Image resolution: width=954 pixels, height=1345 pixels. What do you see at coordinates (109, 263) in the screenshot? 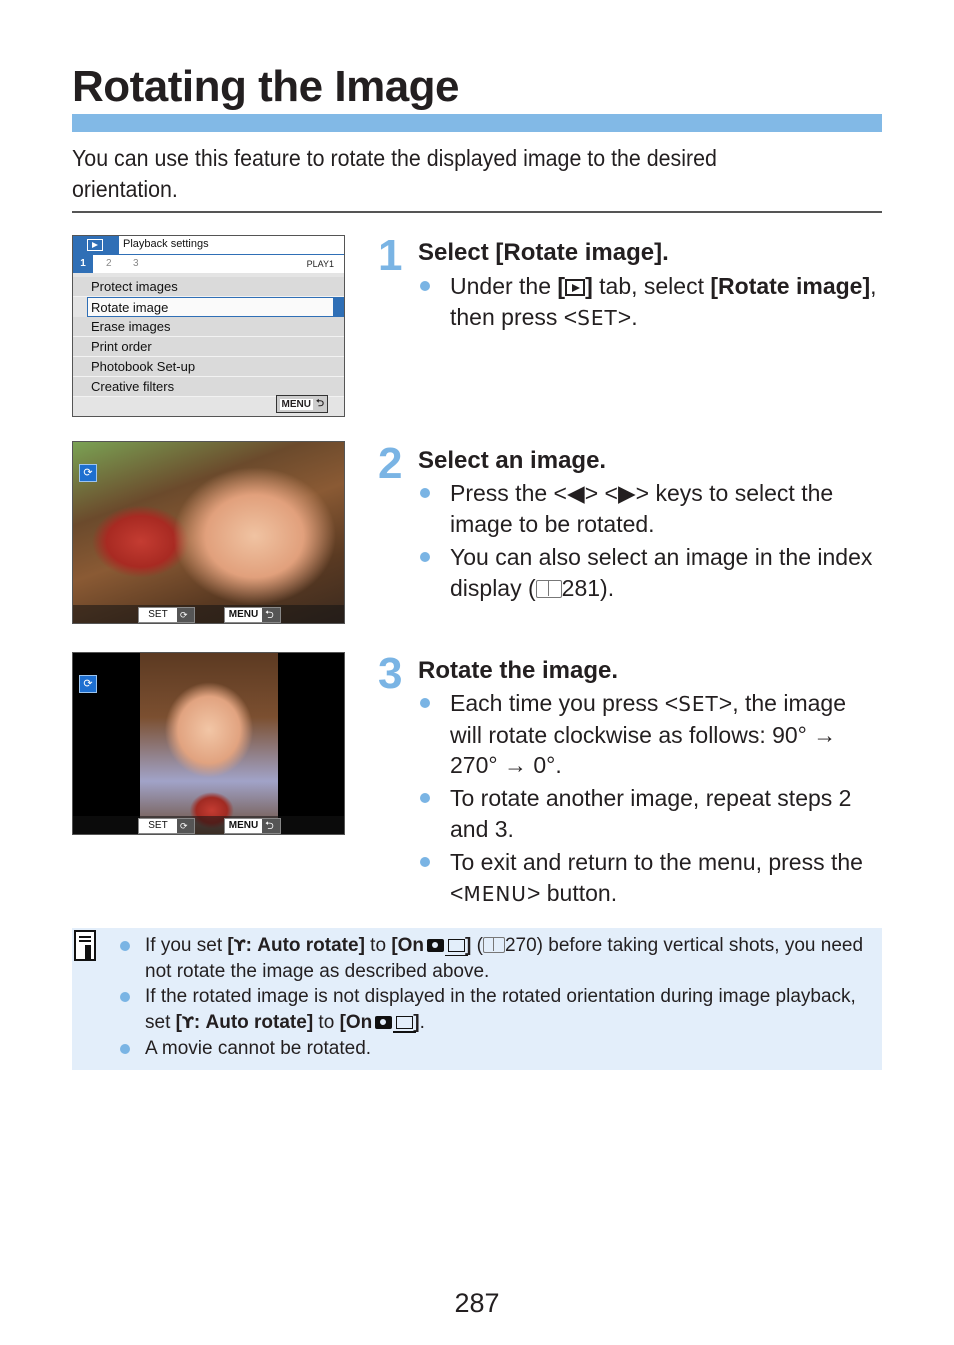
I see `subtab-2: 2` at bounding box center [109, 263].